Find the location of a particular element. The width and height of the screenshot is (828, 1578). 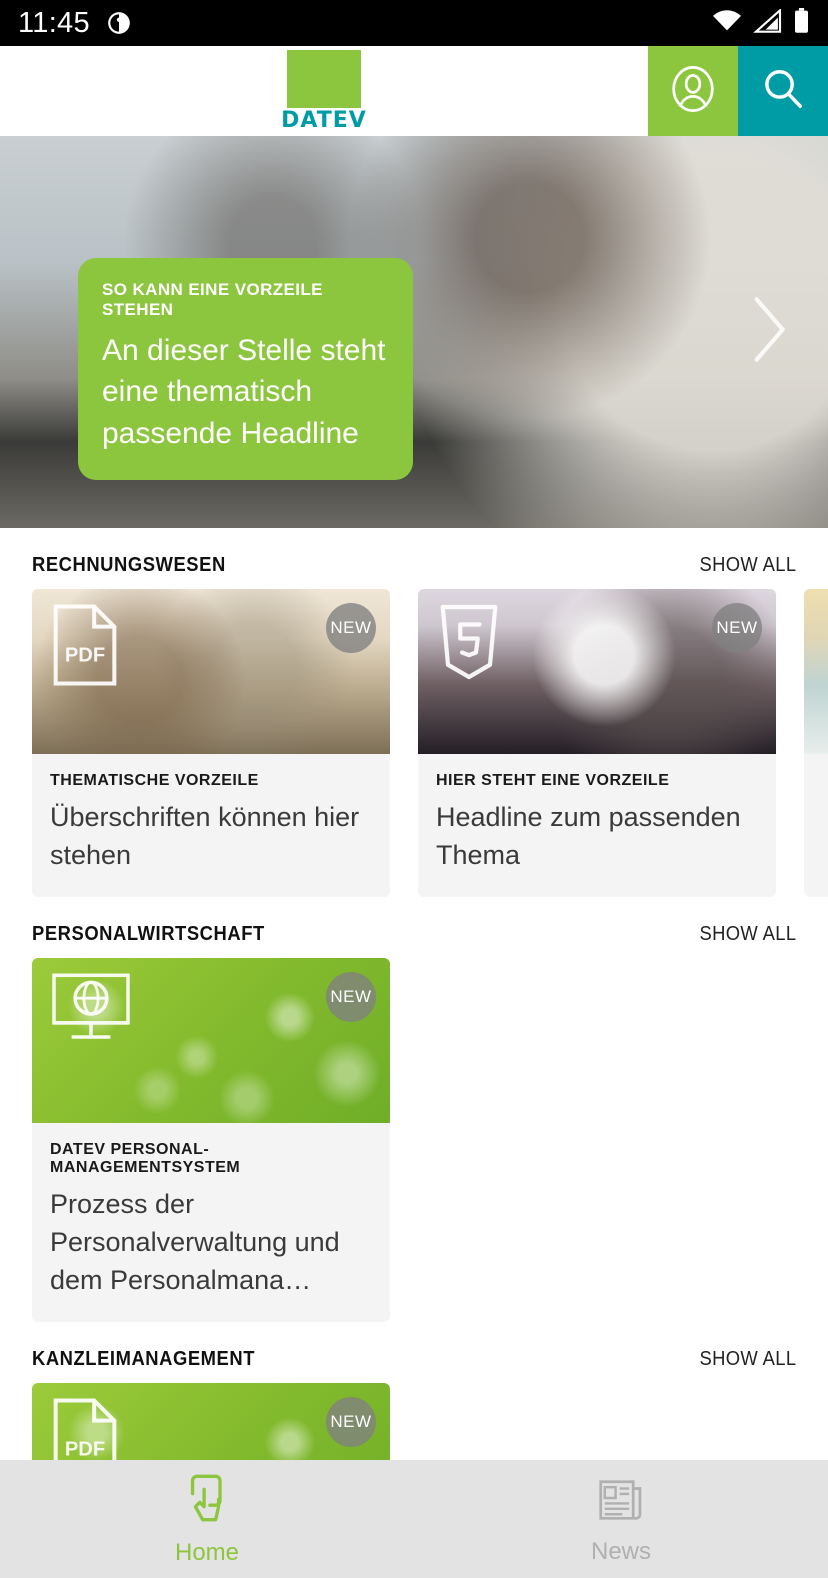

card-title: Überschriften können hier stehen is located at coordinates (205, 836).